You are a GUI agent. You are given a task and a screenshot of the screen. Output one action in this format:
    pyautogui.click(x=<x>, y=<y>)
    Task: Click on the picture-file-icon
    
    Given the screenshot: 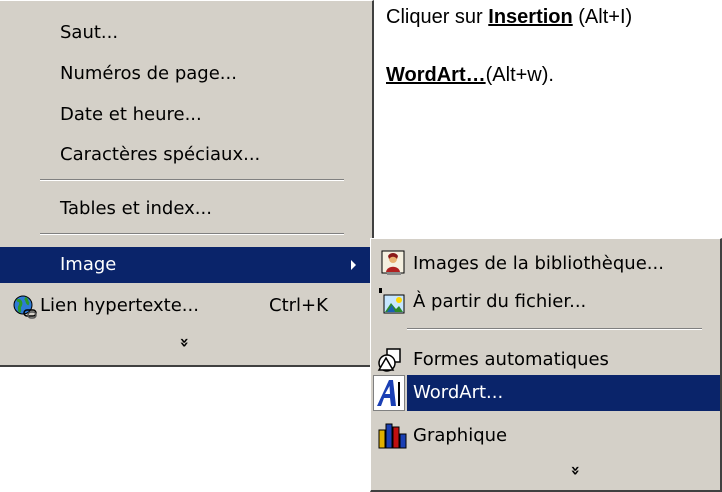 What is the action you would take?
    pyautogui.click(x=392, y=301)
    